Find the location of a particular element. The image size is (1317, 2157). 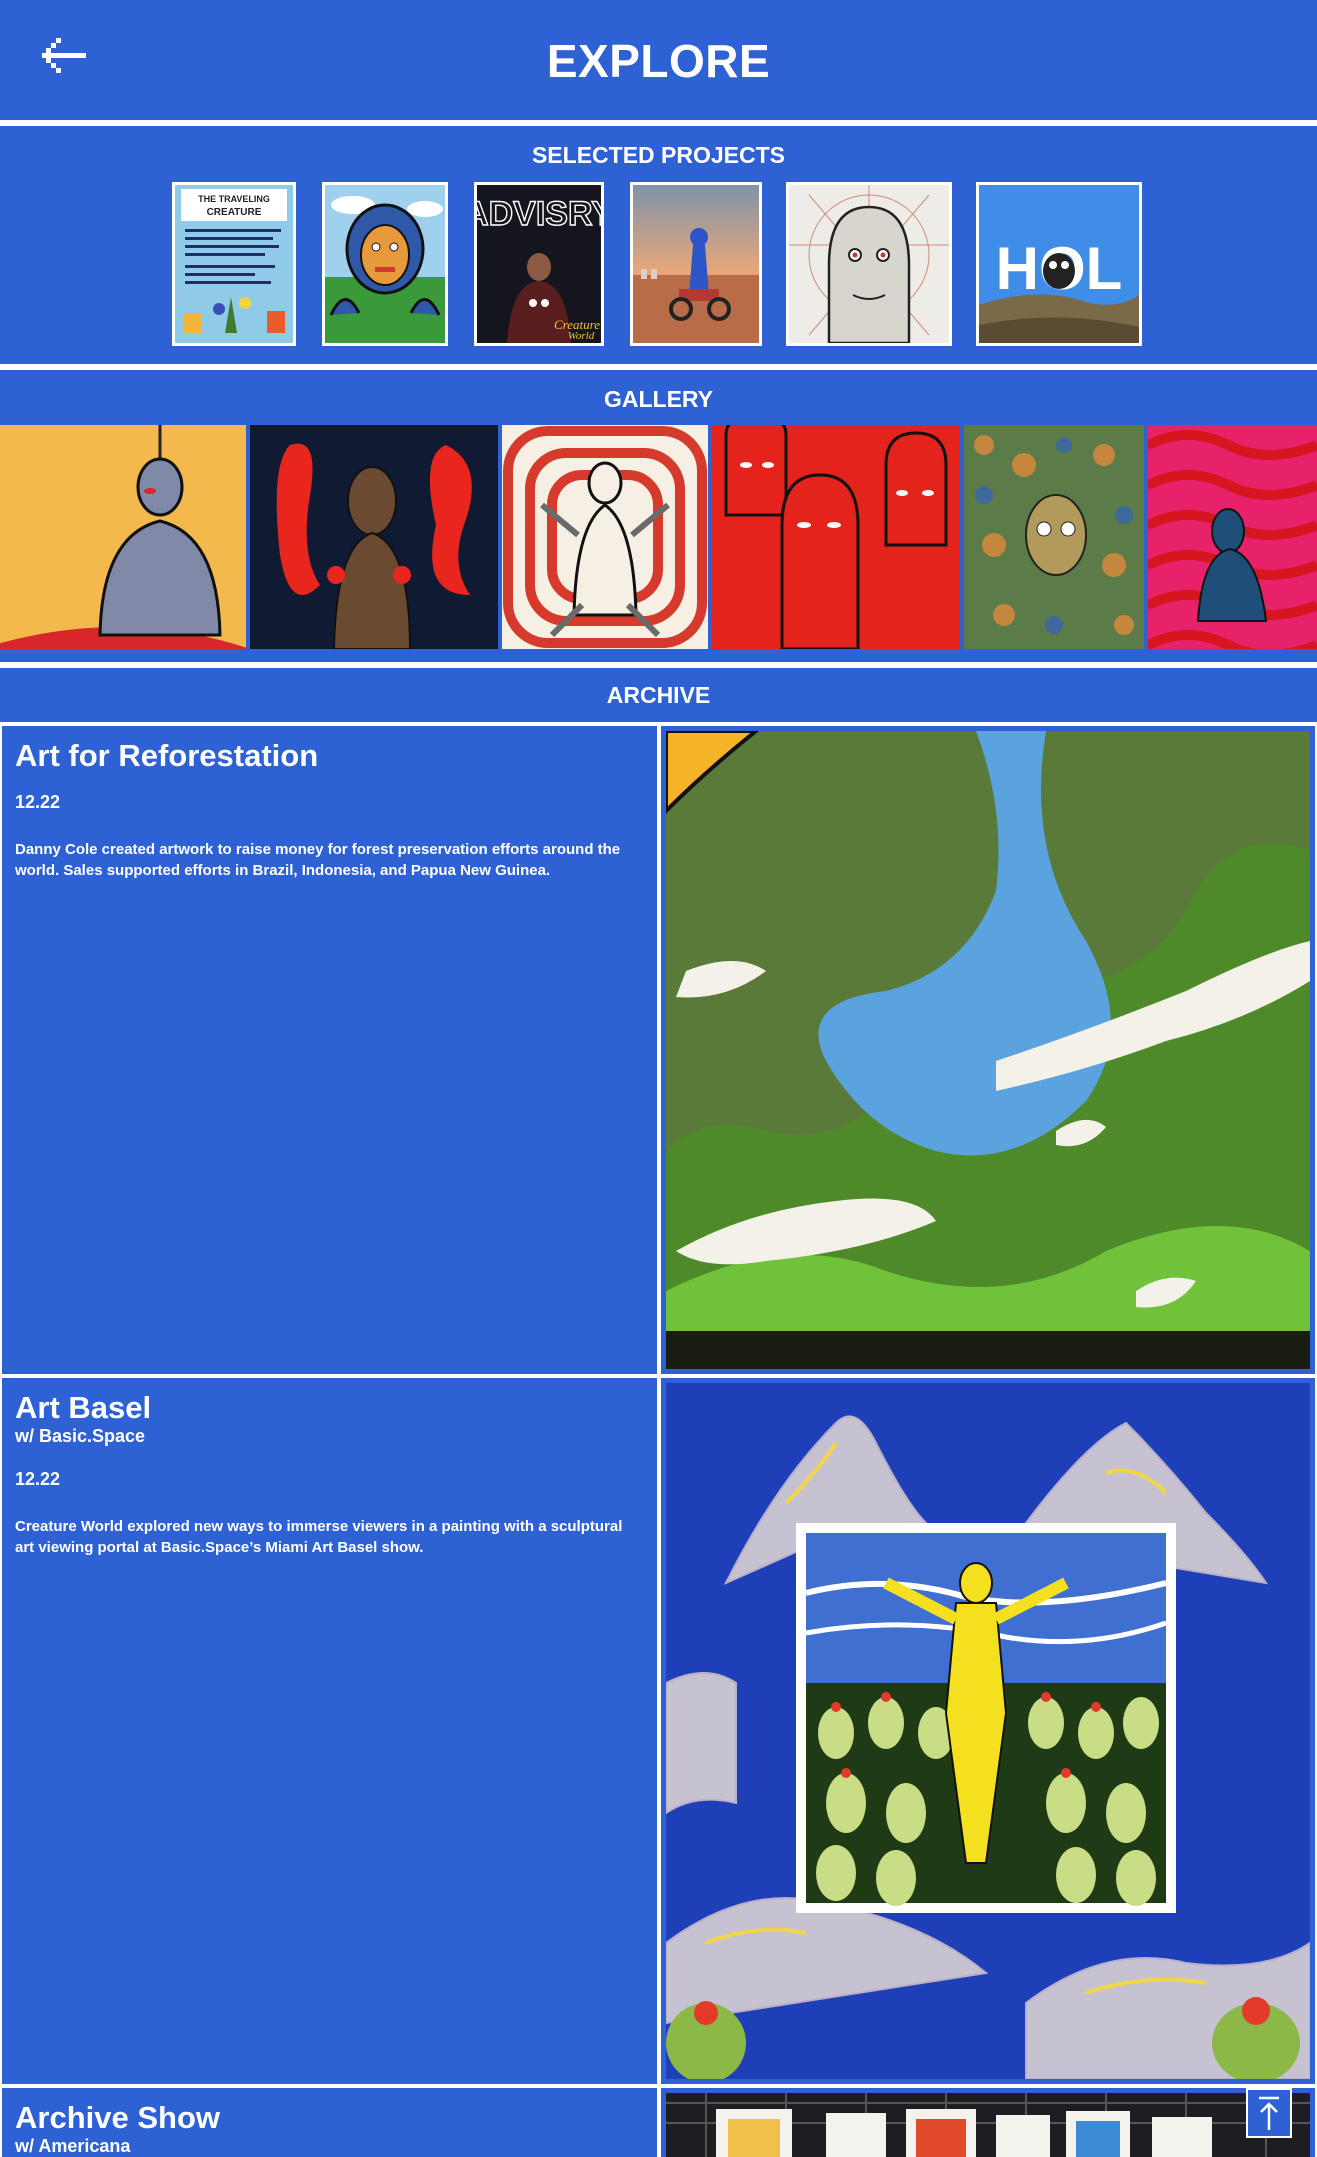

project-thumb-traveling-creature: THE TRAVELING CREATURE is located at coordinates (234, 264).